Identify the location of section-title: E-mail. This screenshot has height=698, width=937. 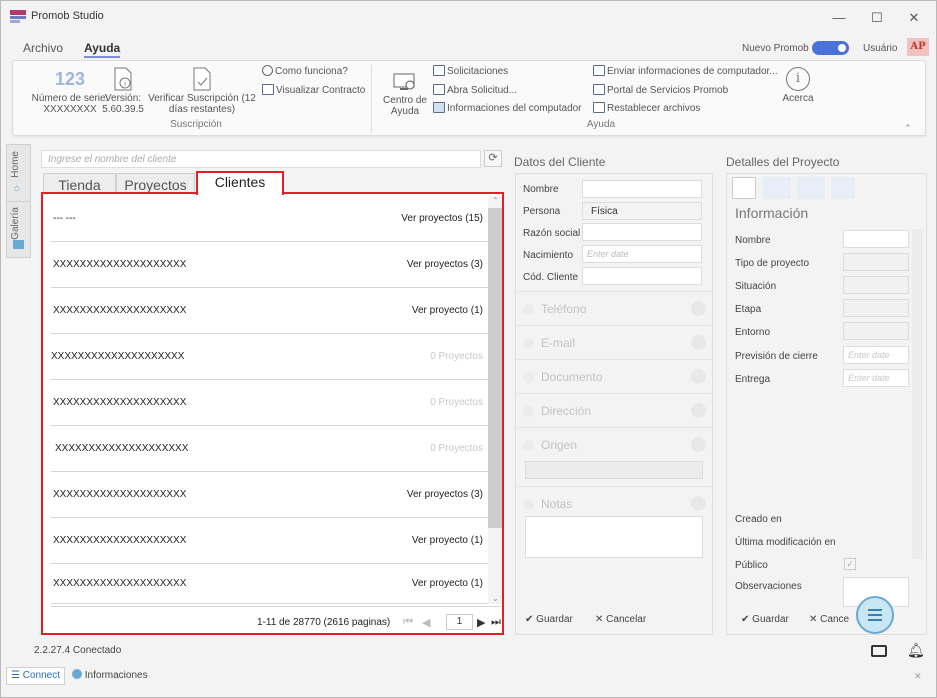
(558, 343).